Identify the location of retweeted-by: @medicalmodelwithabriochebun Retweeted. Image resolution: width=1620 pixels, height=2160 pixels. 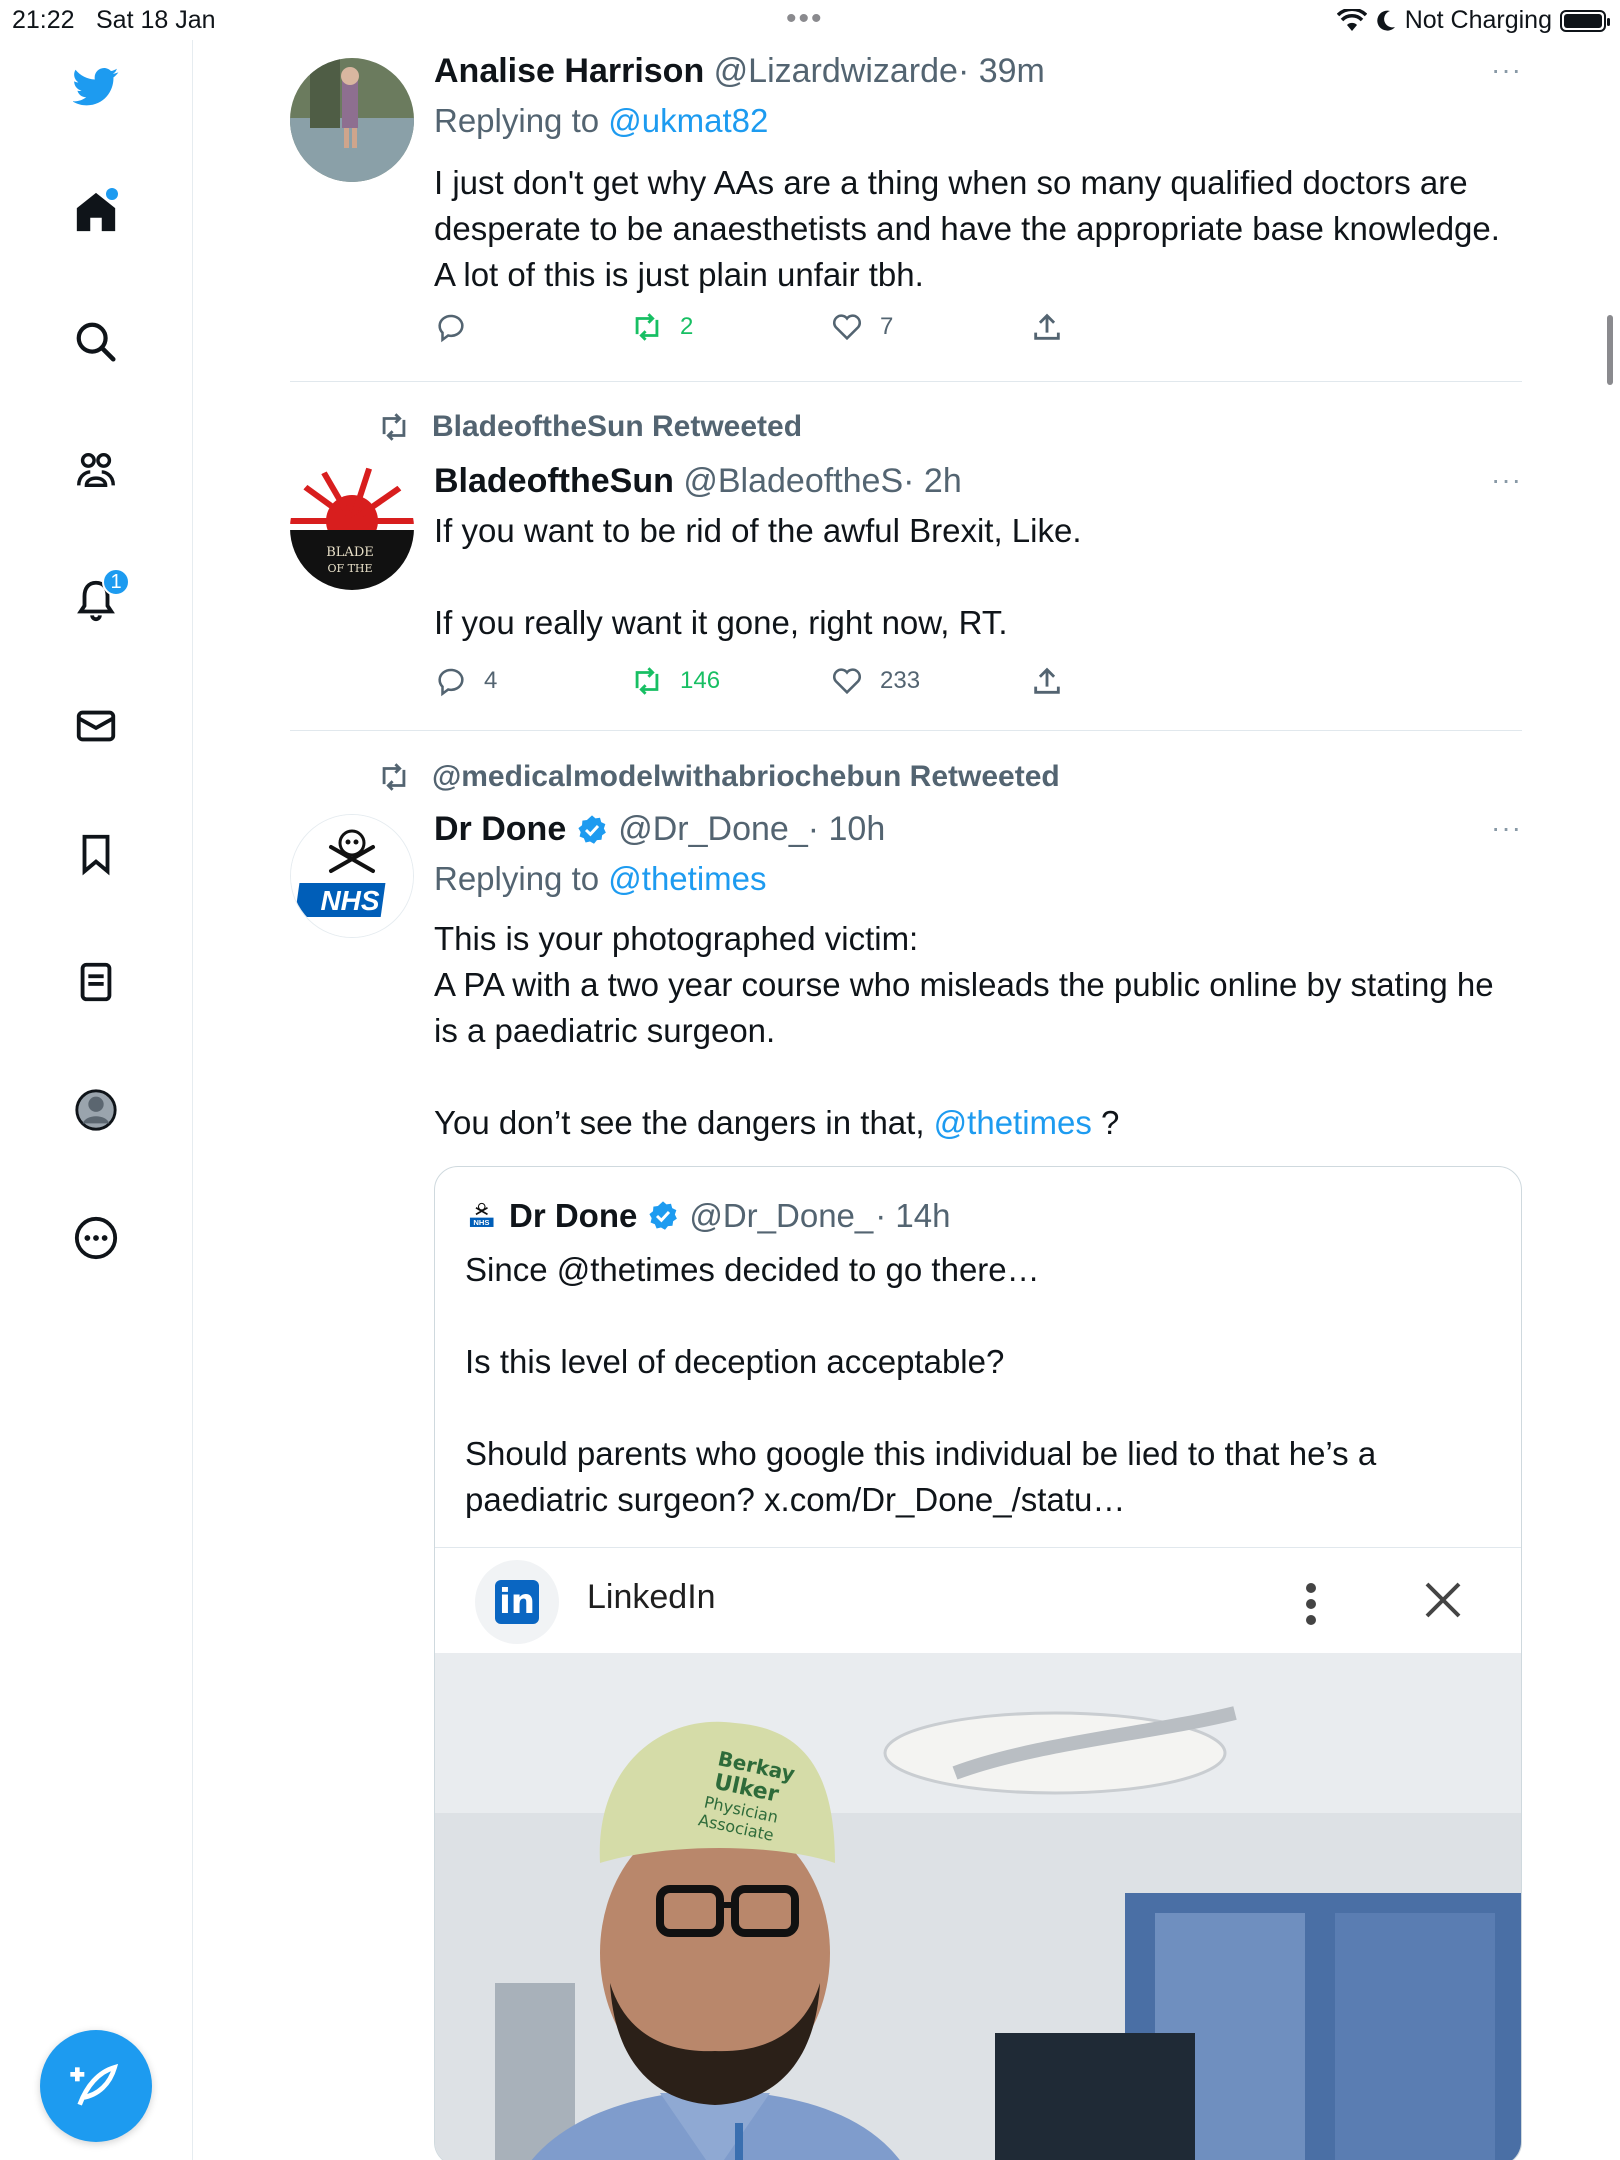
(717, 777).